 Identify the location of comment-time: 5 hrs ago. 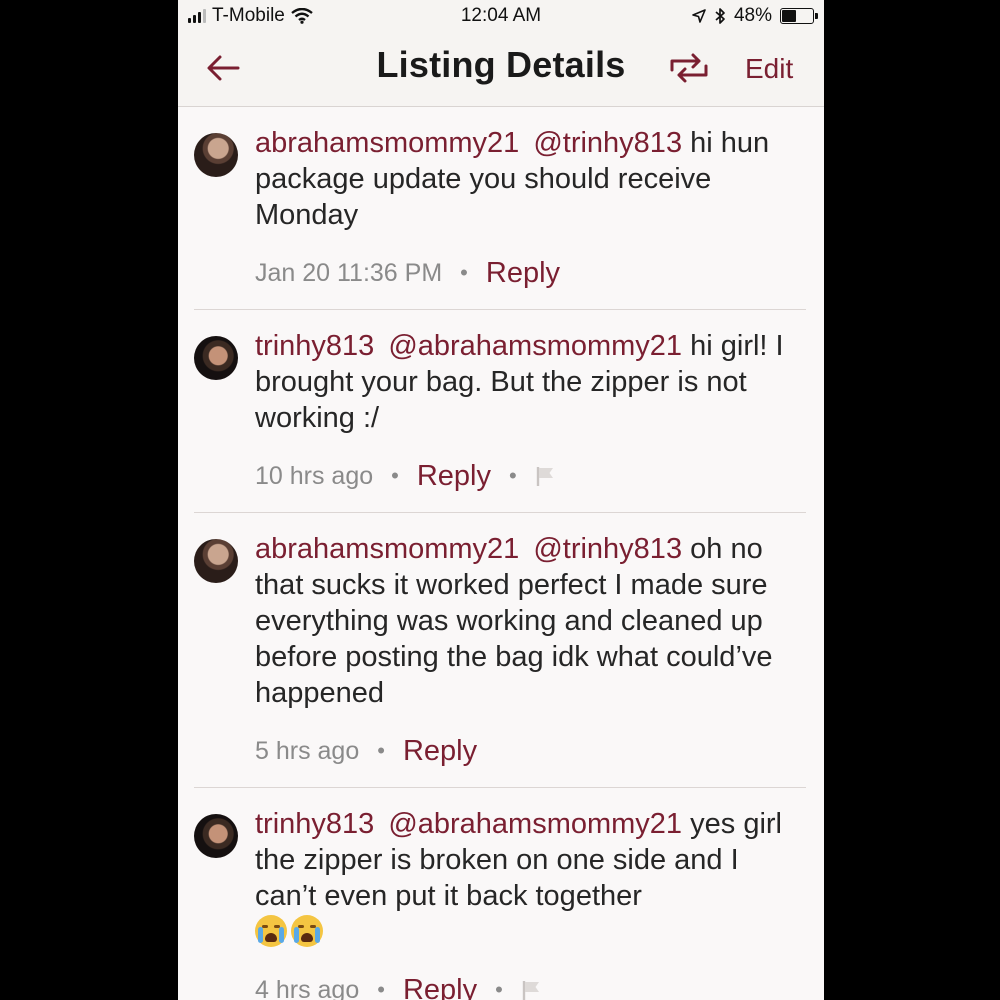
(307, 750).